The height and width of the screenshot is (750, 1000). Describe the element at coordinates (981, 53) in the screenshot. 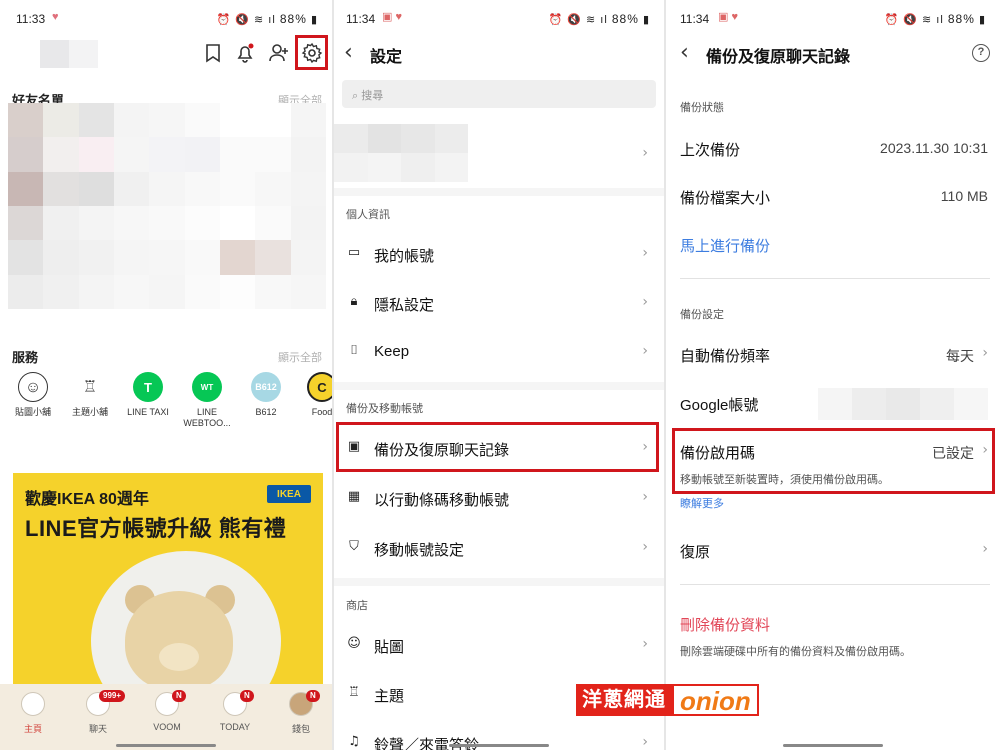

I see `help-icon: ?` at that location.